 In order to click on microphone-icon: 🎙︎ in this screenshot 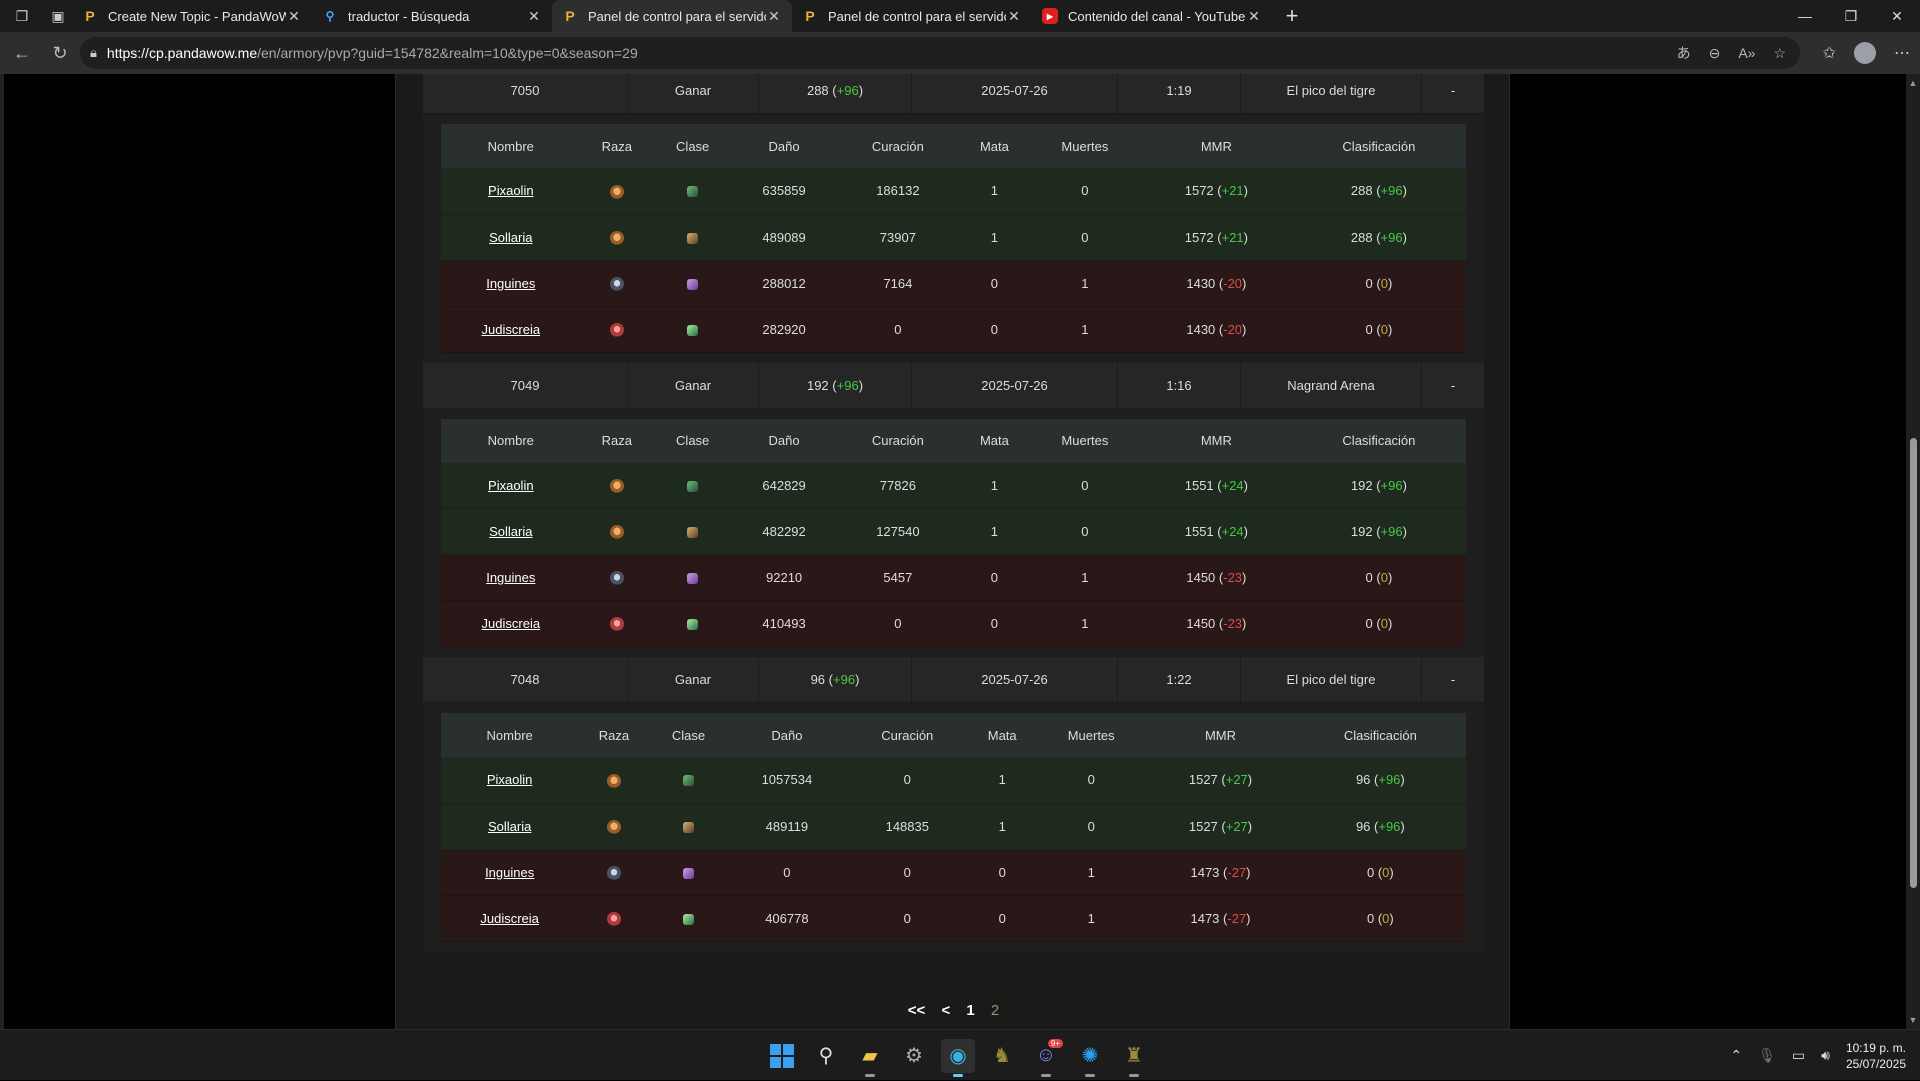, I will do `click(1767, 1055)`.